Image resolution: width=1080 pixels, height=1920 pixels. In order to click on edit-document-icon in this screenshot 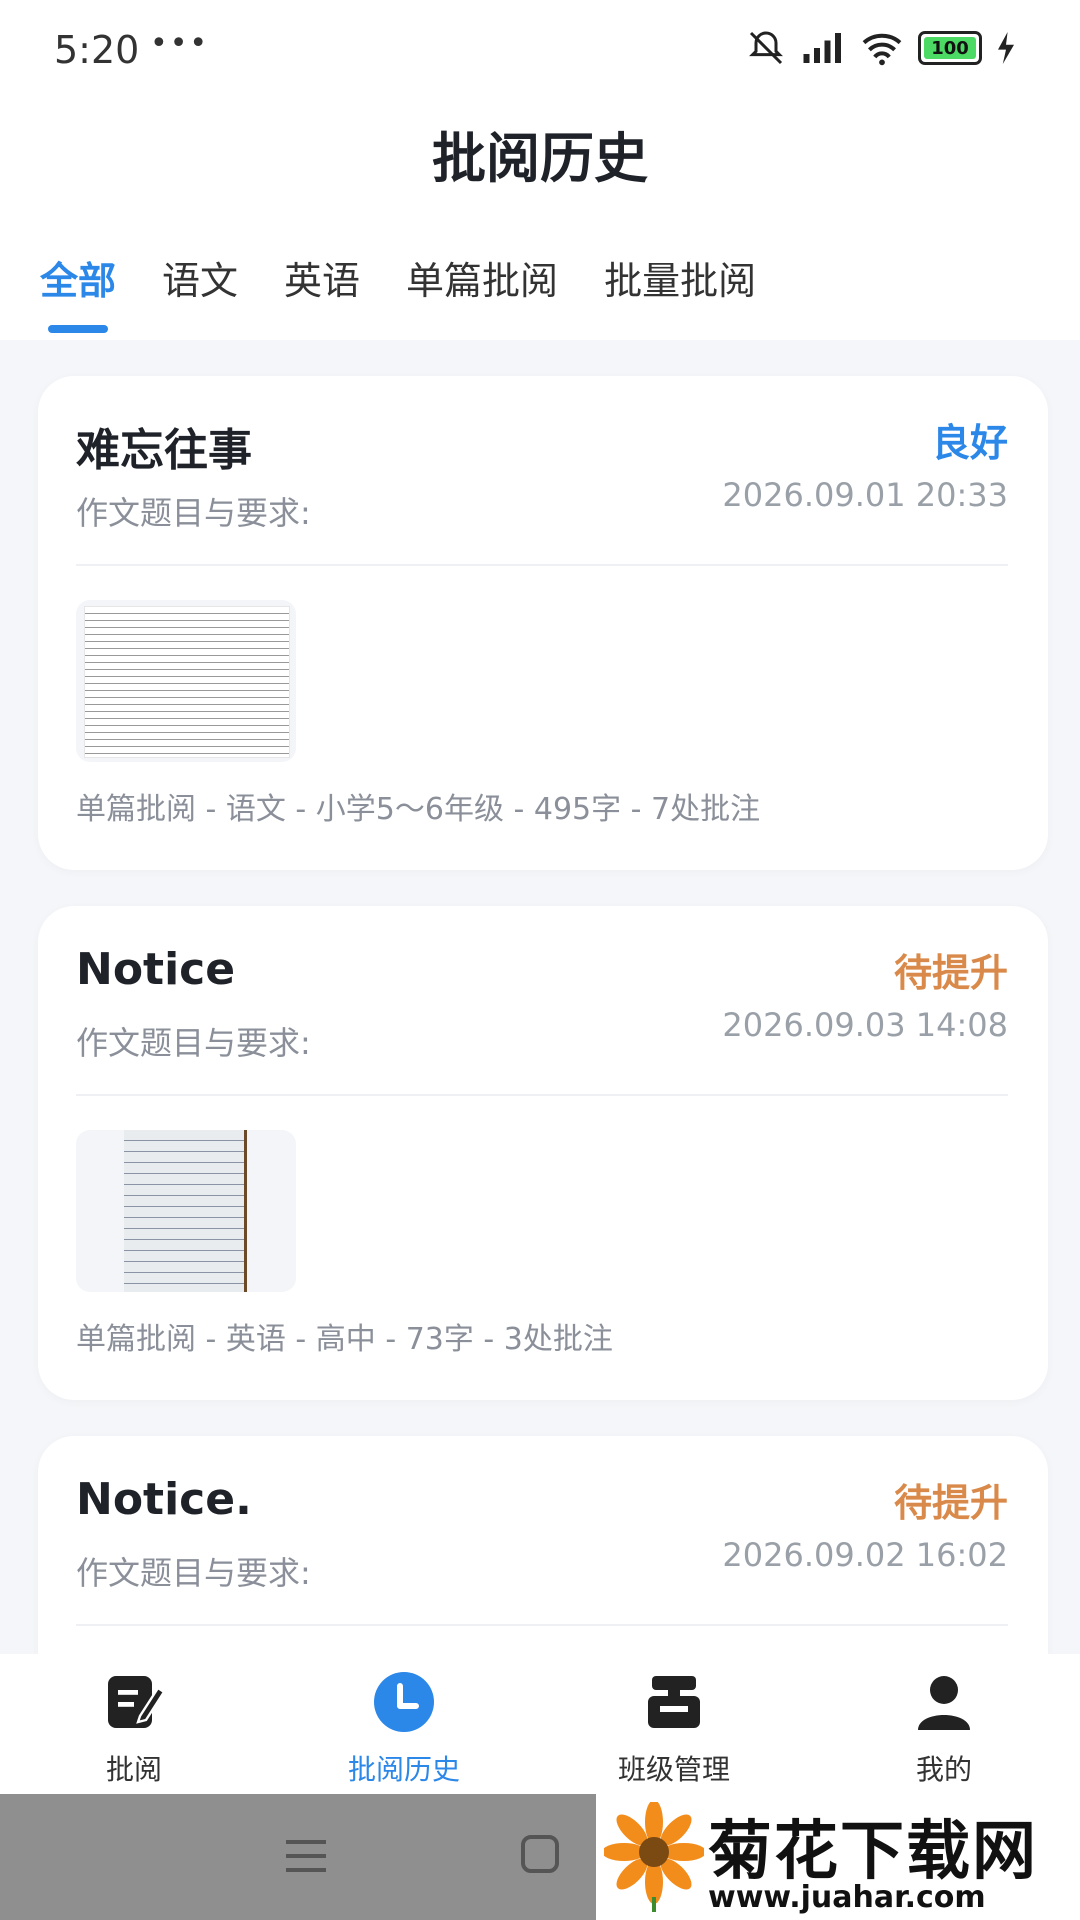, I will do `click(137, 1702)`.